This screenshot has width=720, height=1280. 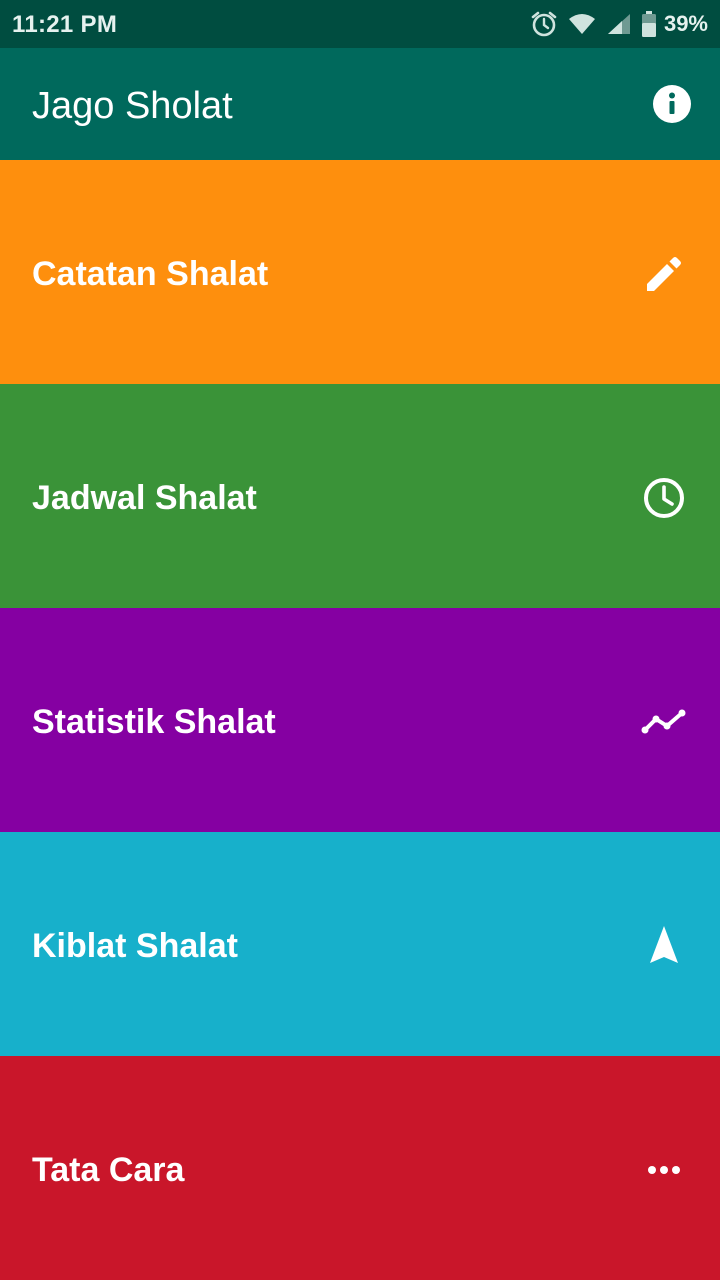 I want to click on navigation-arrow-icon, so click(x=664, y=946).